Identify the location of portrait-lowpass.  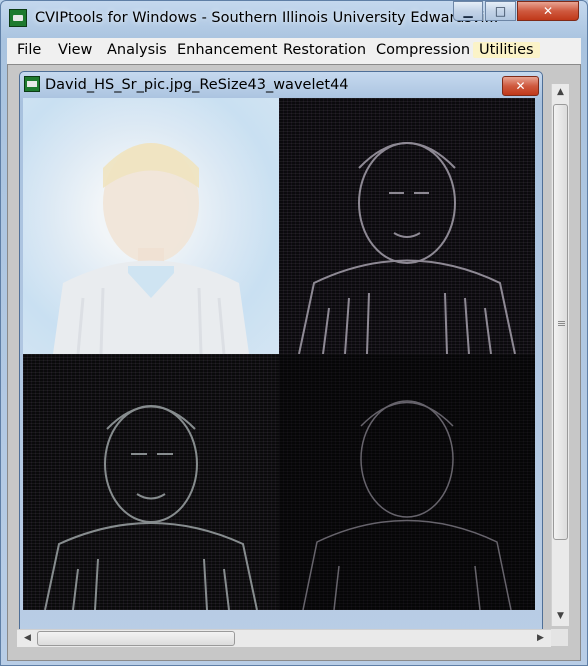
(151, 248).